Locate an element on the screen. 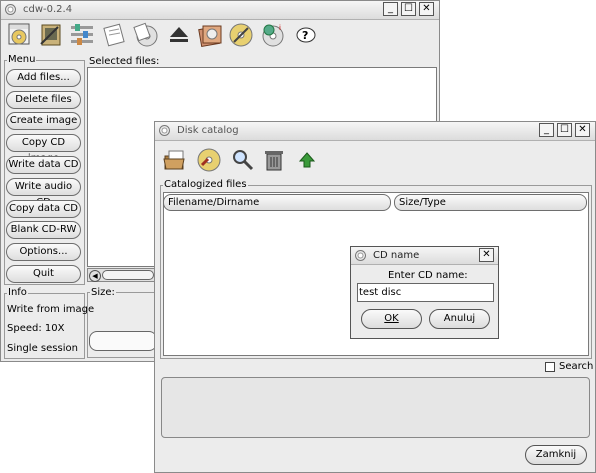  cd-catalog-icon is located at coordinates (210, 35).